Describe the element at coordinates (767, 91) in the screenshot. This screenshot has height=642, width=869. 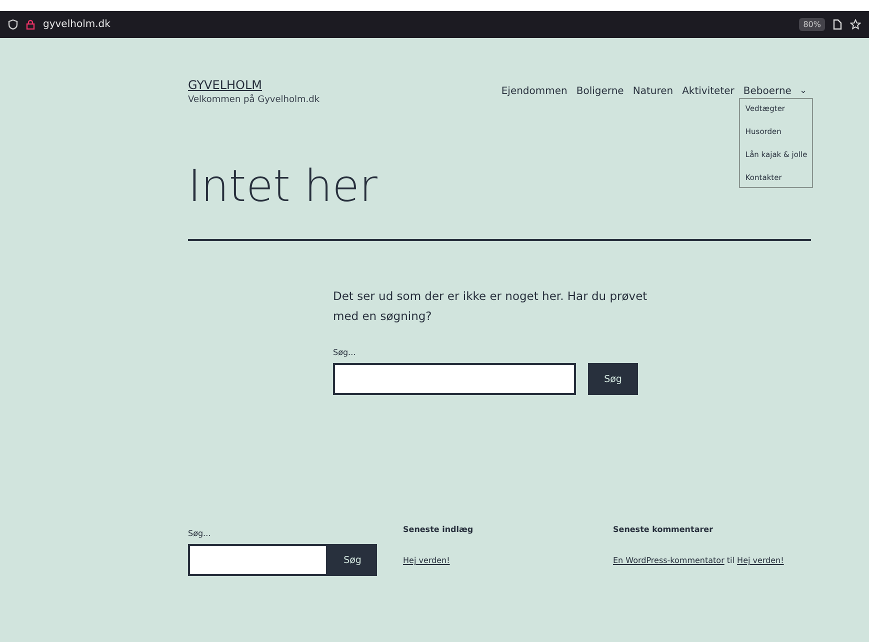
I see `nav-link: Beboerne` at that location.